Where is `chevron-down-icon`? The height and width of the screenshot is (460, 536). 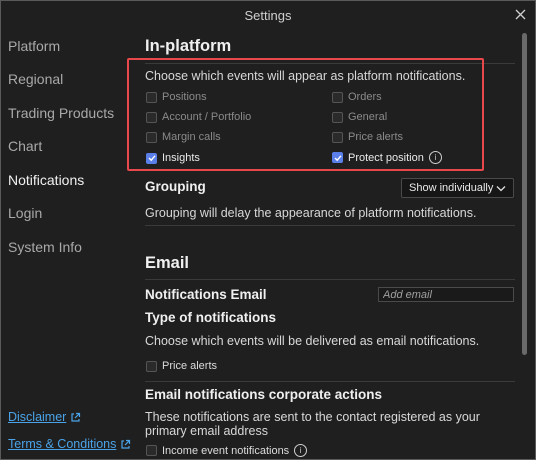 chevron-down-icon is located at coordinates (501, 188).